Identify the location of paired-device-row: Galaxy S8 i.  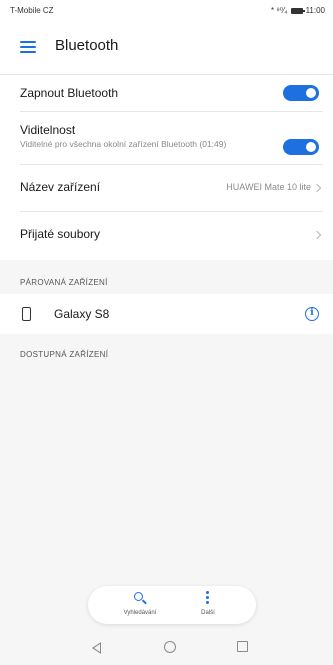
(166, 314).